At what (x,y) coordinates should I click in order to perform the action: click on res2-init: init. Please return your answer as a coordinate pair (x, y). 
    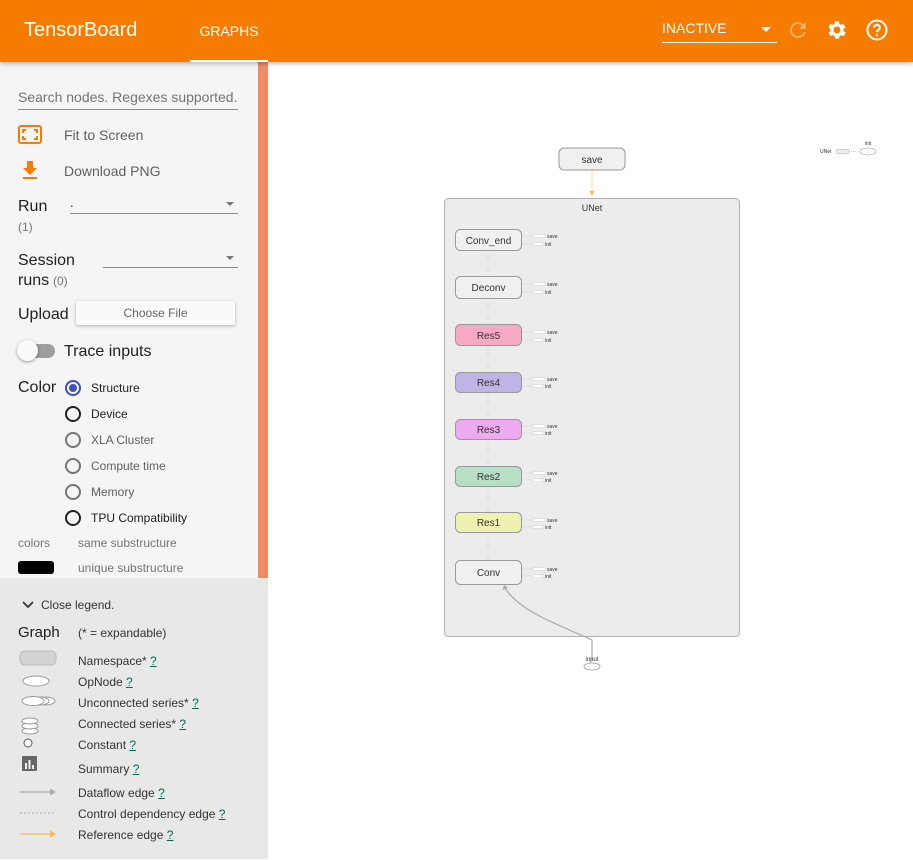
    Looking at the image, I should click on (548, 481).